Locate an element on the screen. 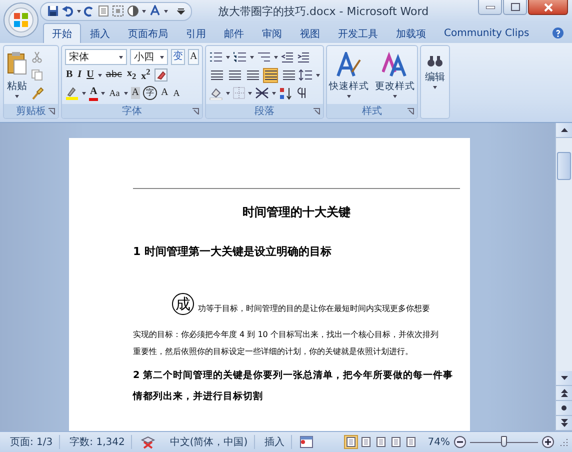  draft-icon is located at coordinates (411, 442).